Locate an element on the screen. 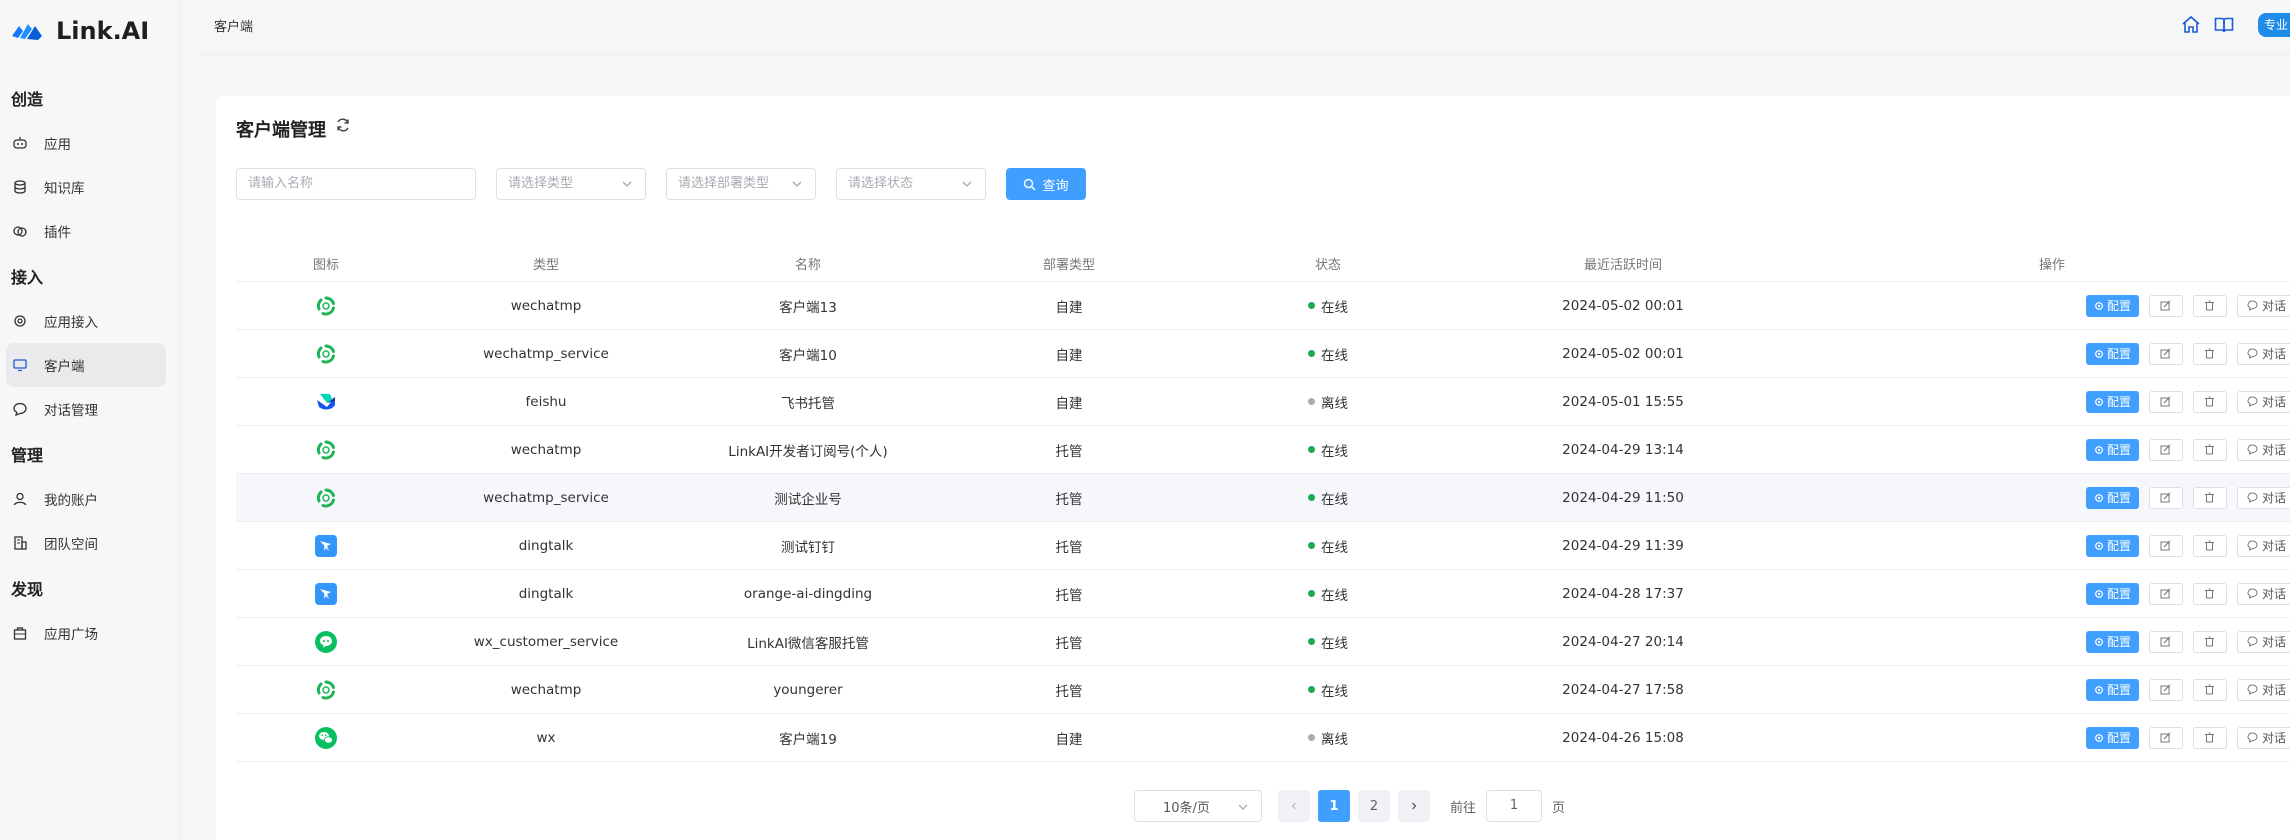  name-search-input: 请输入名称 is located at coordinates (356, 184).